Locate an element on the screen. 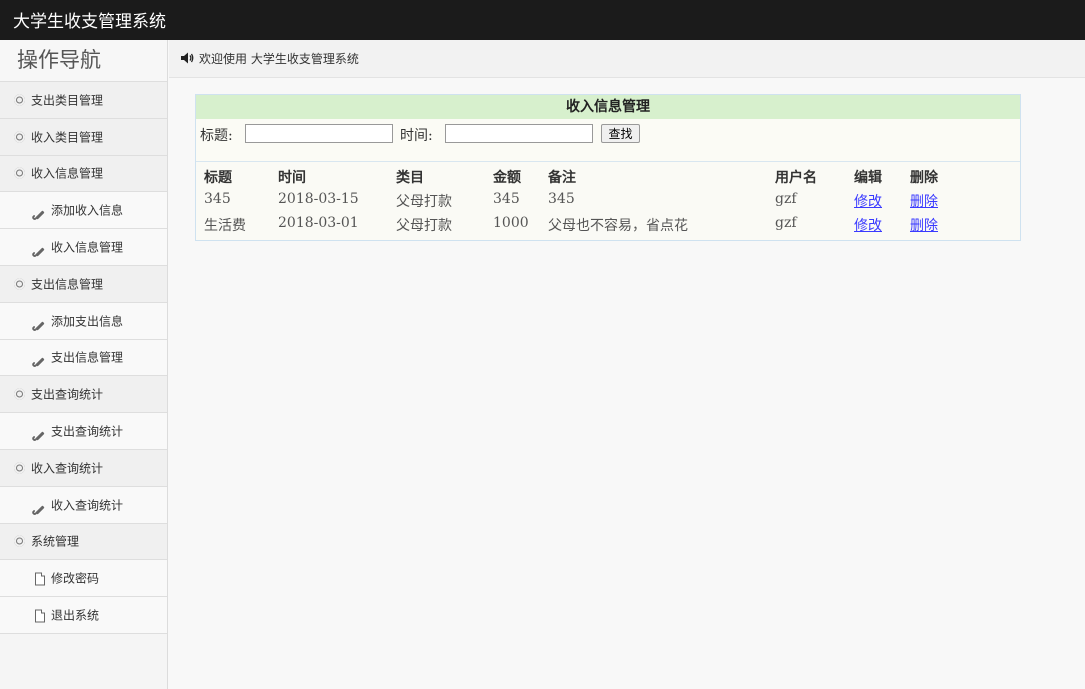 Image resolution: width=1085 pixels, height=689 pixels. column-header: 用户名 is located at coordinates (796, 178).